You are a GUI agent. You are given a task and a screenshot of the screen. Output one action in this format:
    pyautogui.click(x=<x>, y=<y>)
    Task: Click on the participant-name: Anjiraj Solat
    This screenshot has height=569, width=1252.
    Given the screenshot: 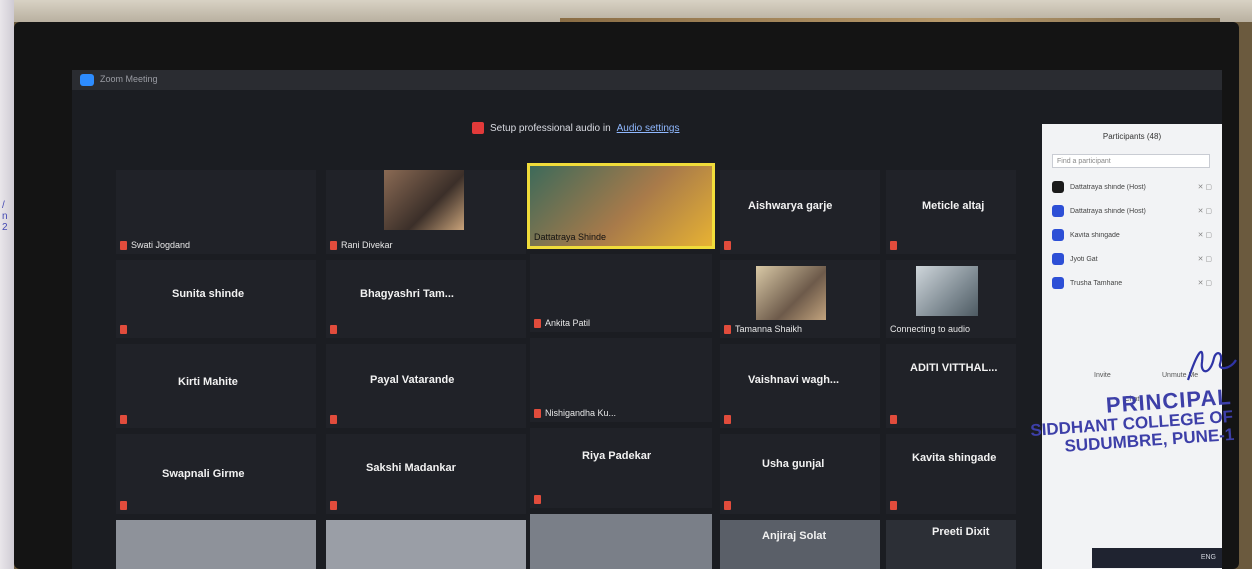 What is the action you would take?
    pyautogui.click(x=794, y=536)
    